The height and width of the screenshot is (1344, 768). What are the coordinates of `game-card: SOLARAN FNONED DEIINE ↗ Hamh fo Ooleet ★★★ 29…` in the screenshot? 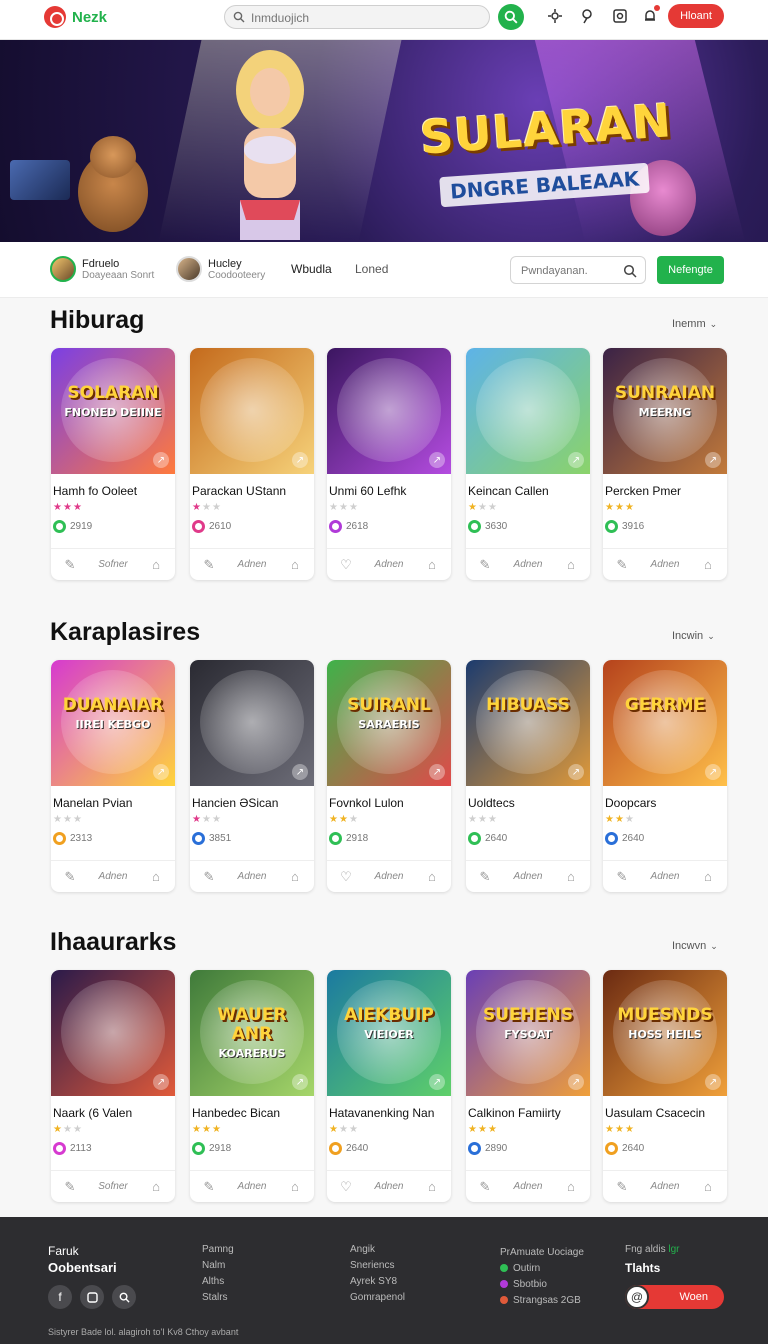 It's located at (113, 464).